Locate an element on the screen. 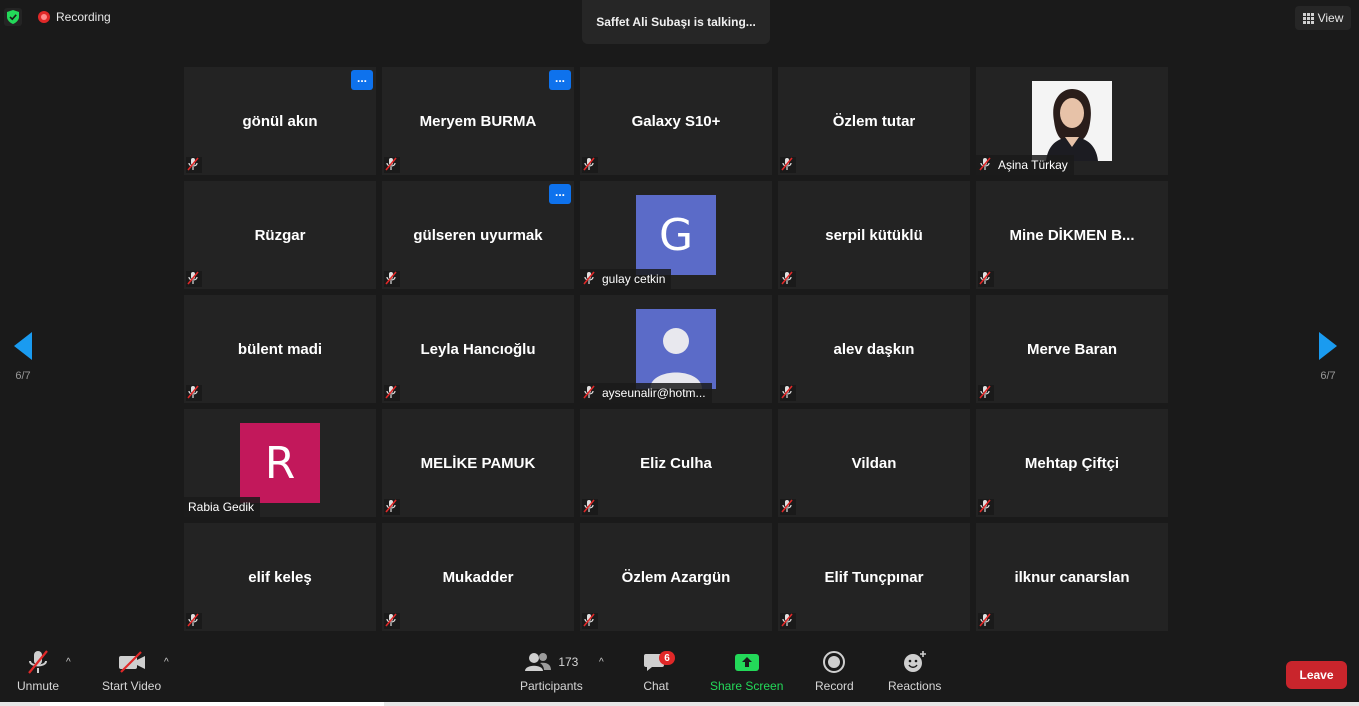  participant-label-bar: gulay cetkin is located at coordinates (626, 279).